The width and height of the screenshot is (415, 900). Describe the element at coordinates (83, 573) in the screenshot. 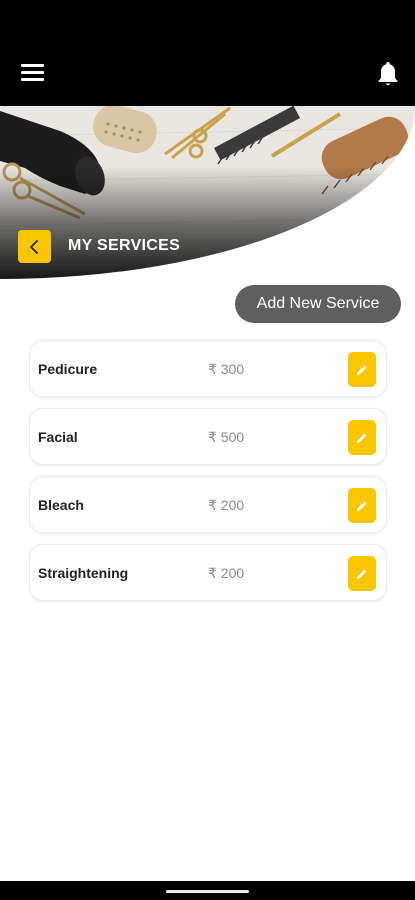

I see `service-name: Straightening` at that location.